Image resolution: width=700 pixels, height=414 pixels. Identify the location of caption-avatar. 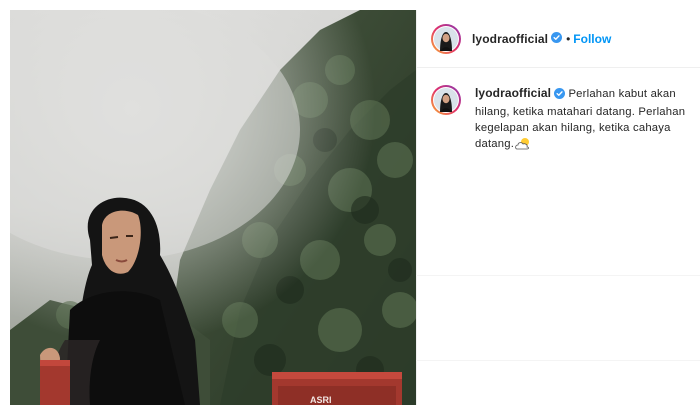
(446, 100).